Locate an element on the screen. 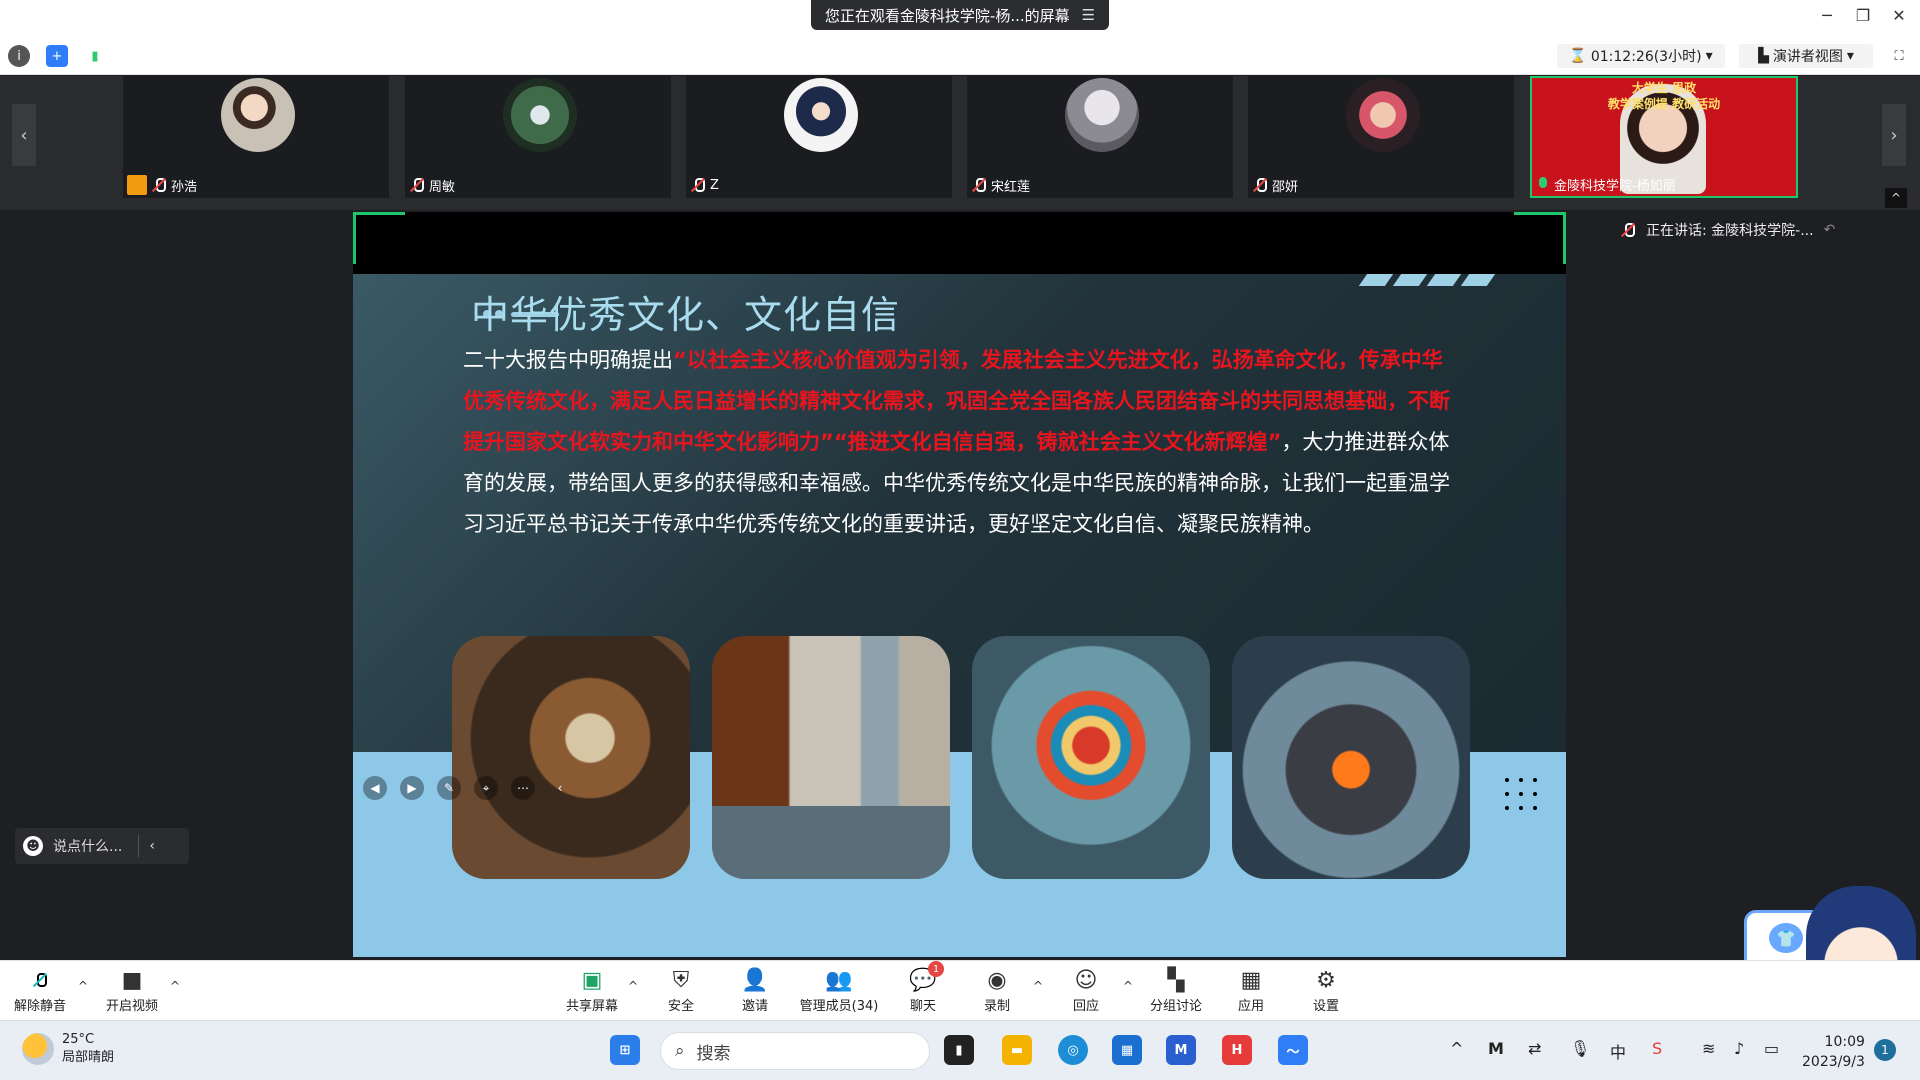 The height and width of the screenshot is (1080, 1920). weather-widget: 25°C 局部晴朗 is located at coordinates (68, 1049).